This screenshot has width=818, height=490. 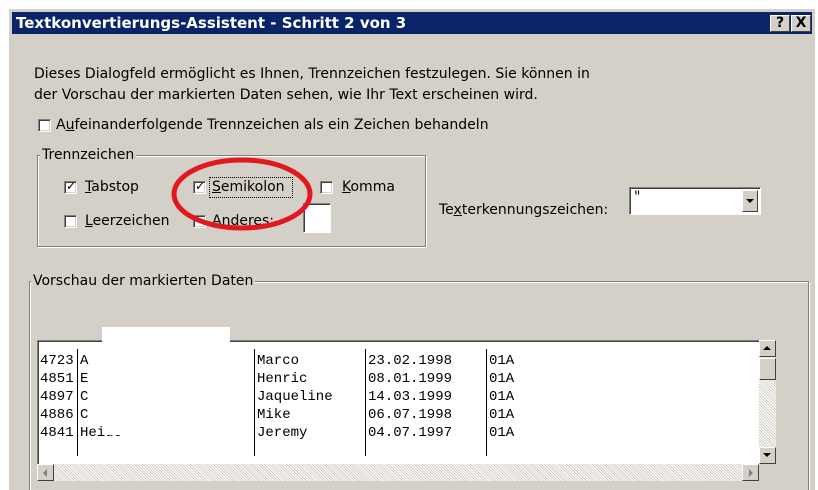 What do you see at coordinates (57, 361) in the screenshot?
I see `table-cell: 4723` at bounding box center [57, 361].